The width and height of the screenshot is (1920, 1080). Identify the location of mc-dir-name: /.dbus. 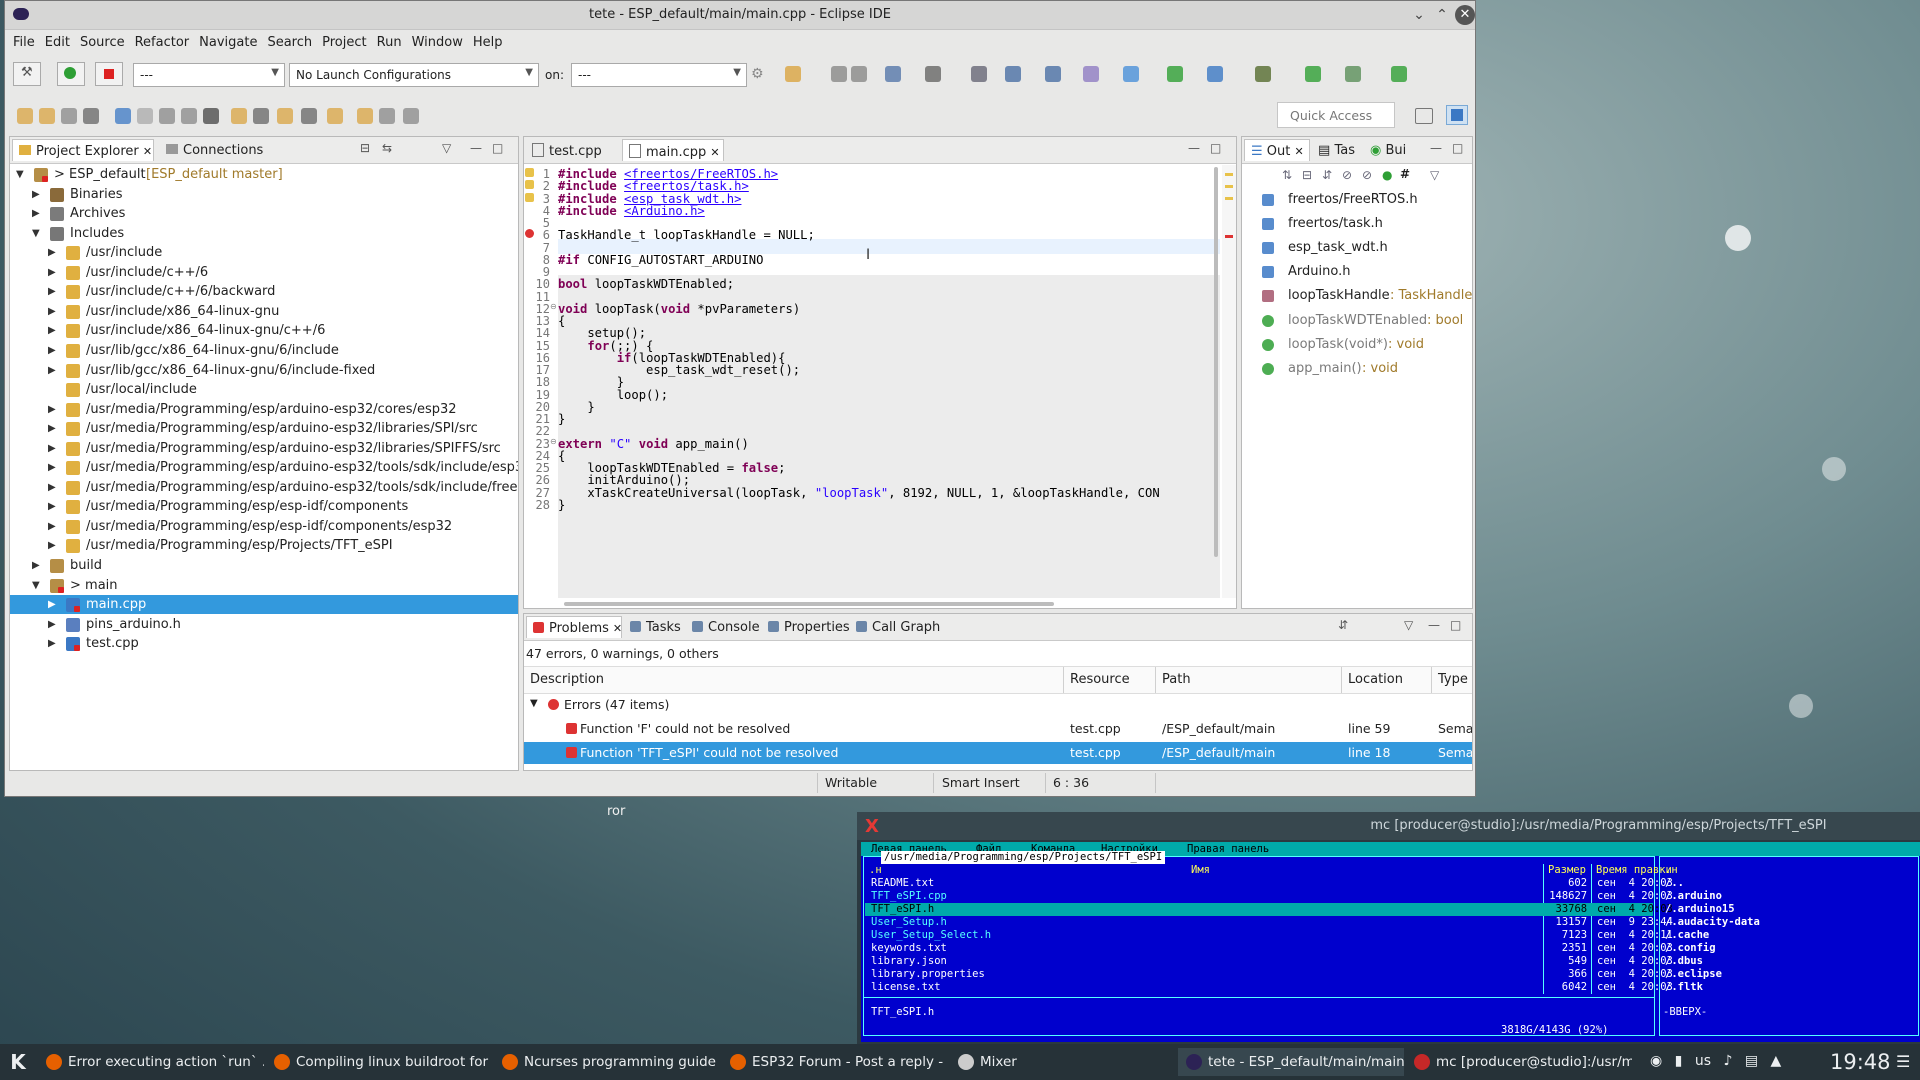
(1684, 961).